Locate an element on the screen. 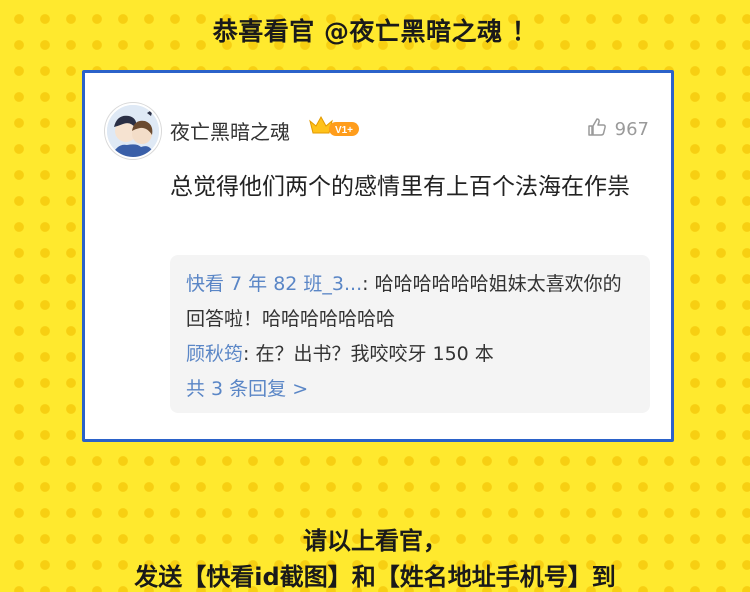 Image resolution: width=750 pixels, height=592 pixels. winner-headline: 恭喜看官 @夜亡黑暗之魂 ！ is located at coordinates (375, 31).